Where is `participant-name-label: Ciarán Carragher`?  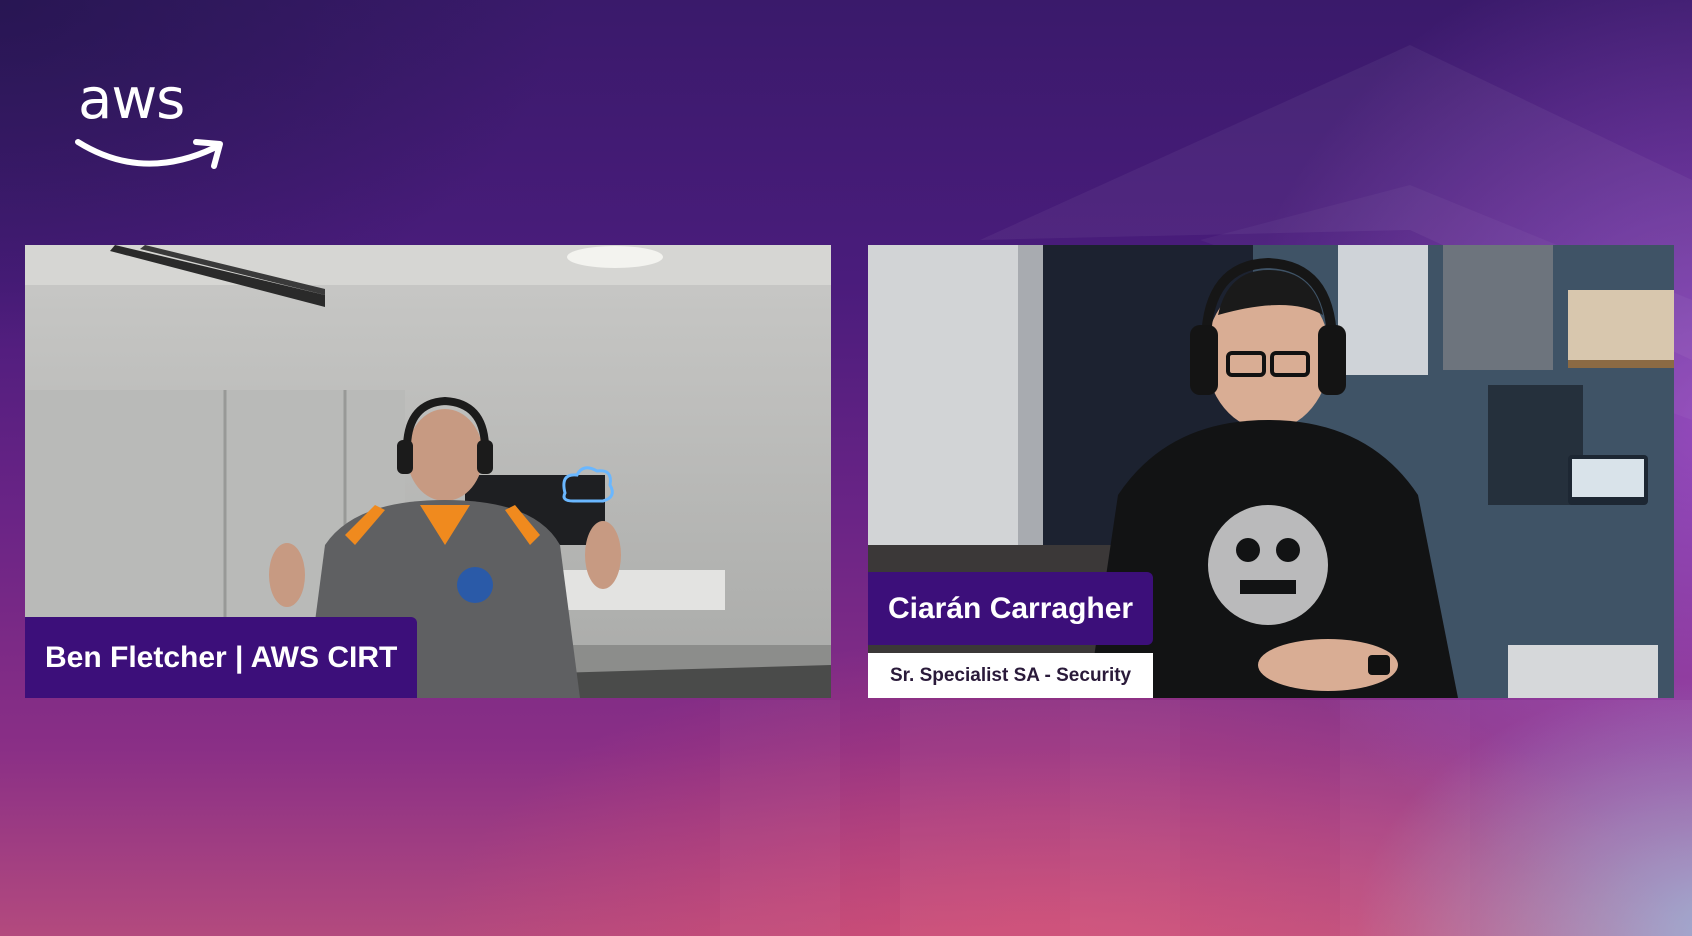 participant-name-label: Ciarán Carragher is located at coordinates (1011, 608).